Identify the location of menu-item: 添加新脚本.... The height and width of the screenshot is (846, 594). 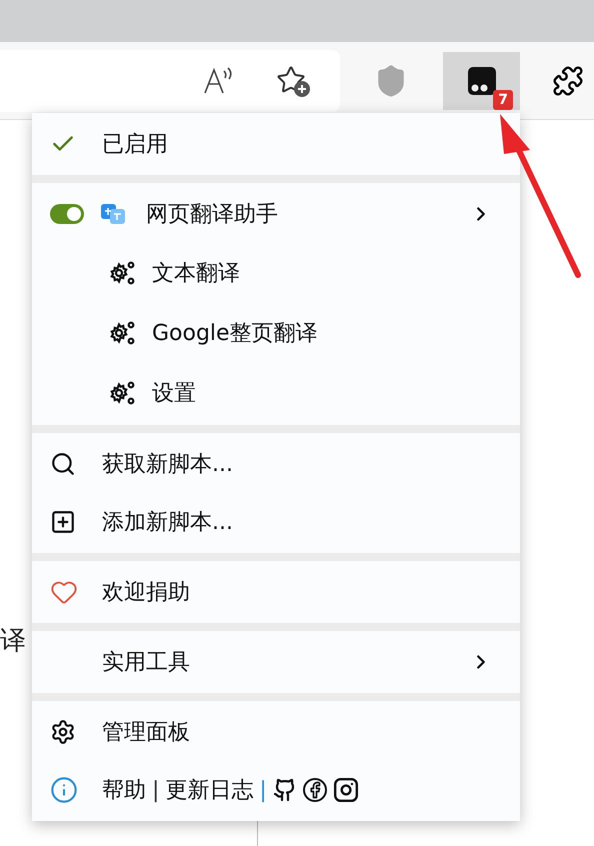
(276, 522).